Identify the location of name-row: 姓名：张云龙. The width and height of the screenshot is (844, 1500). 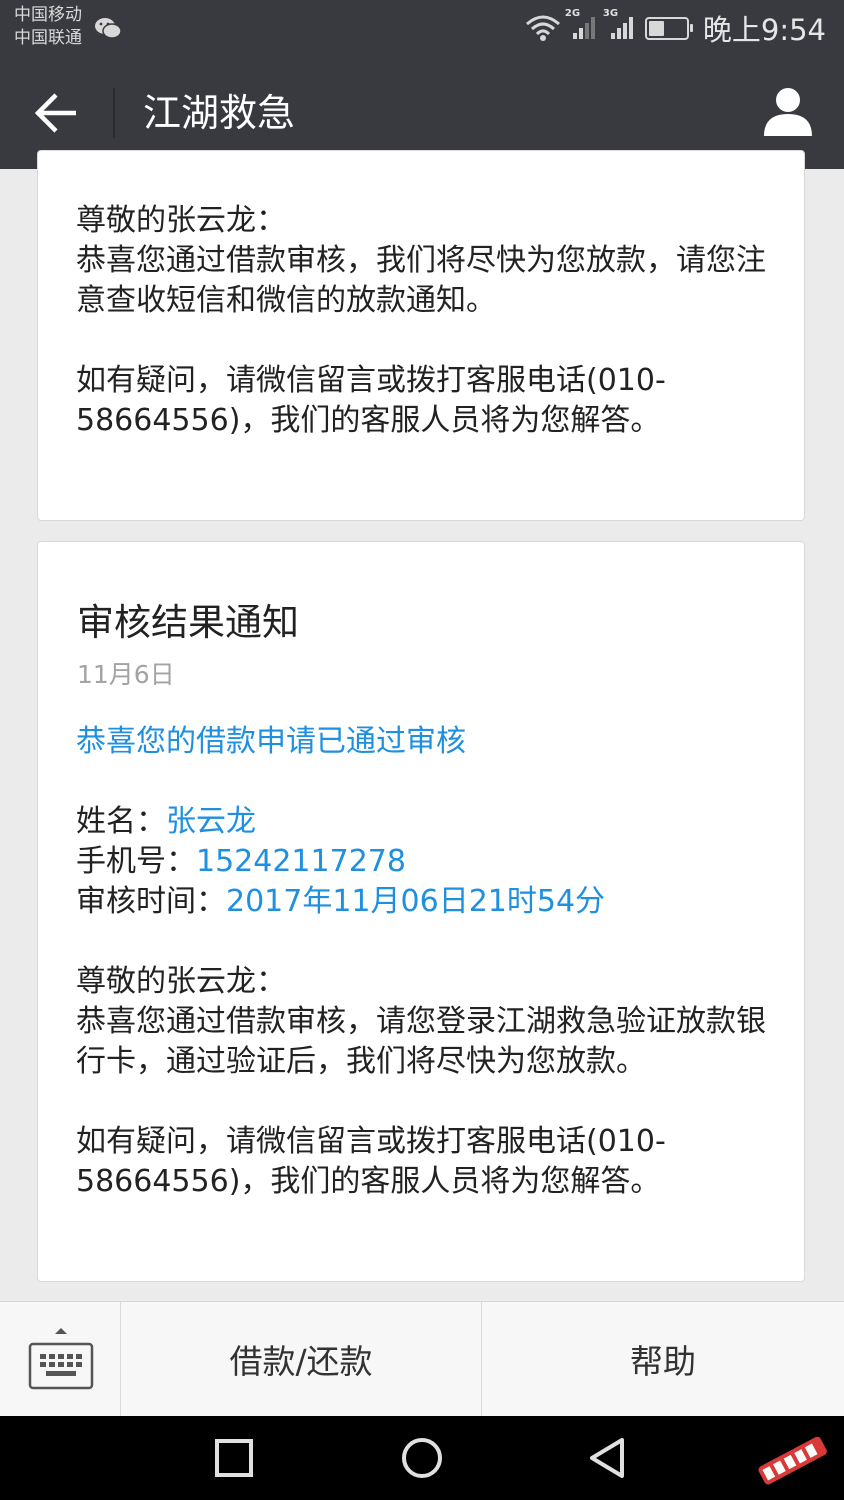
(426, 822).